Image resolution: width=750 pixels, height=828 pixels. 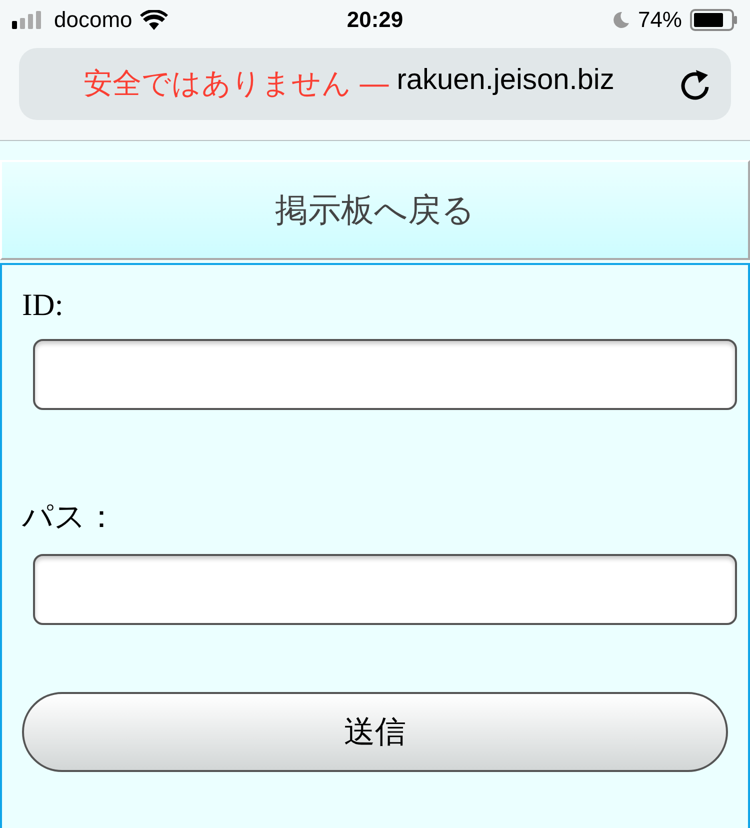 I want to click on url-text: rakuen.jeison.biz, so click(x=505, y=81).